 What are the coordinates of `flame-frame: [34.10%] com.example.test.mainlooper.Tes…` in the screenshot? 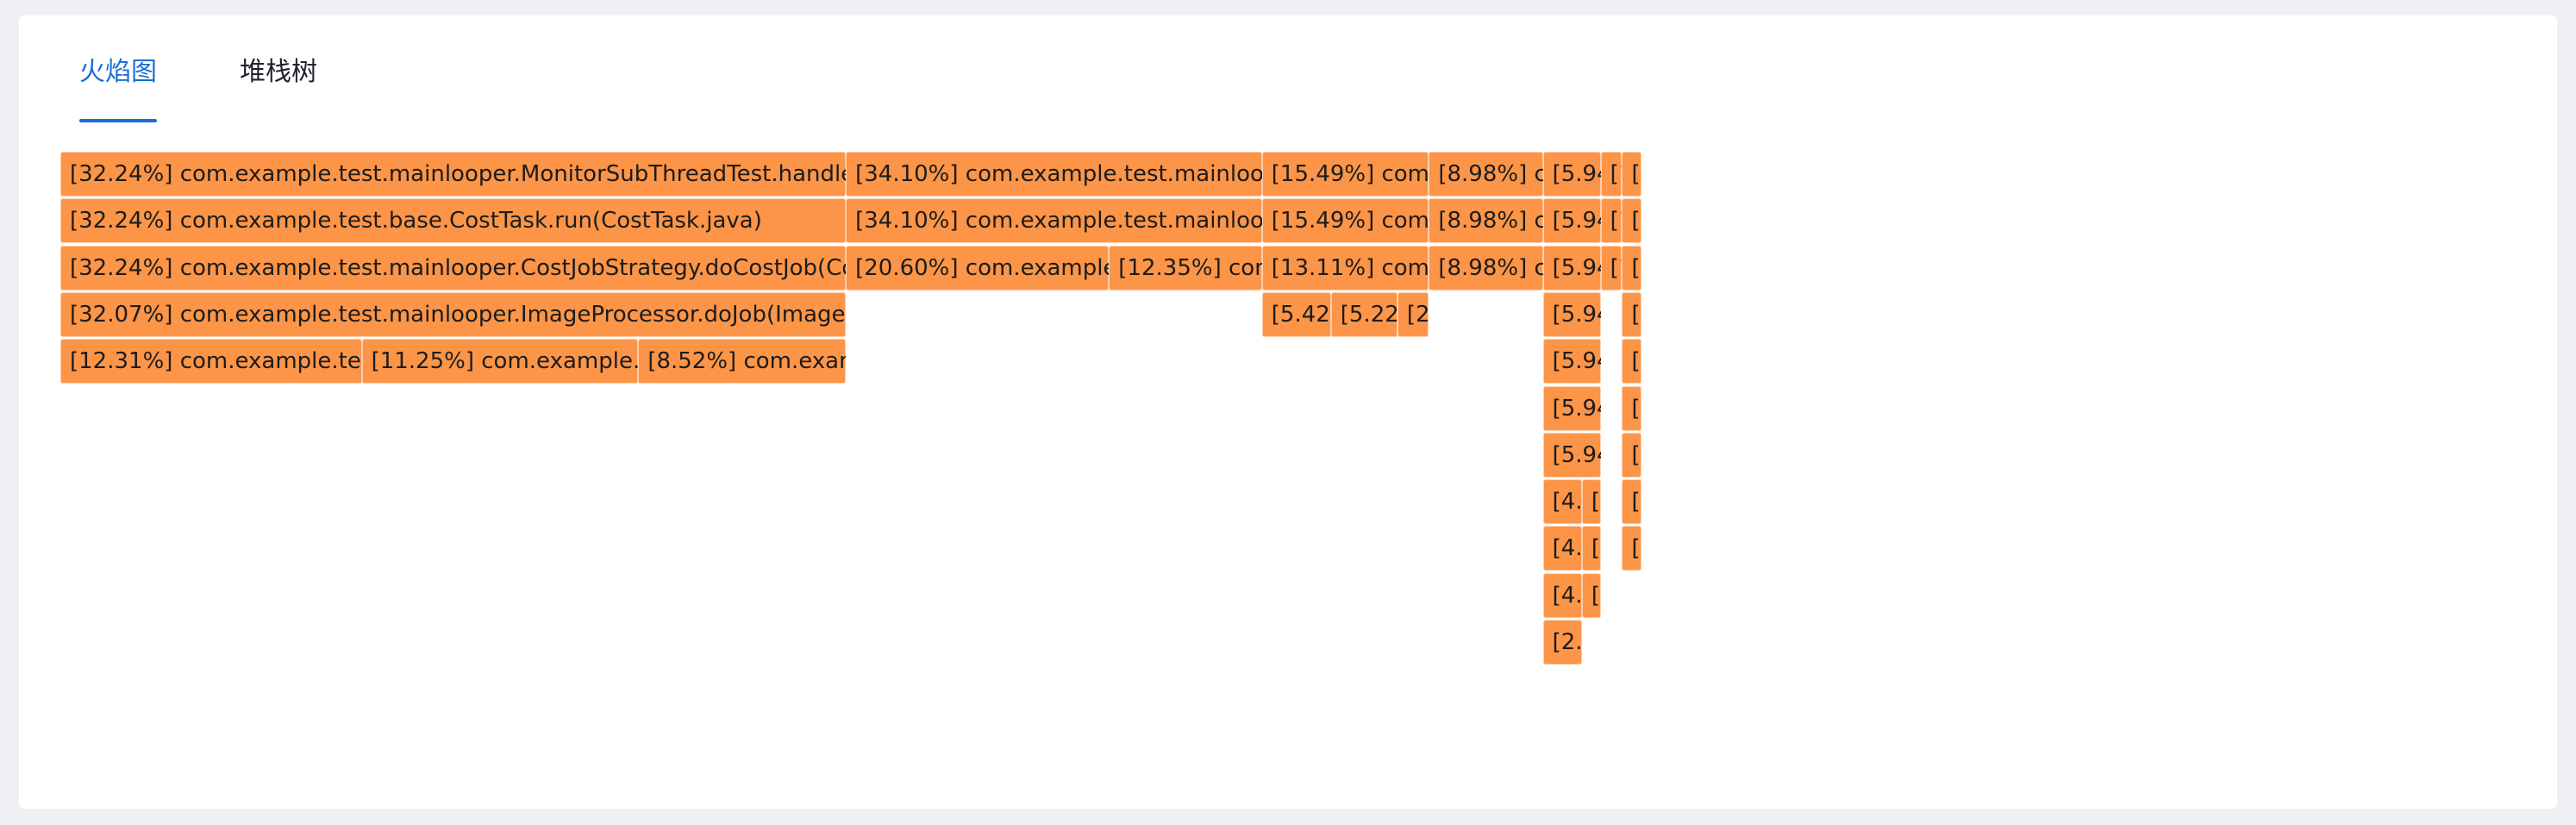 It's located at (1054, 174).